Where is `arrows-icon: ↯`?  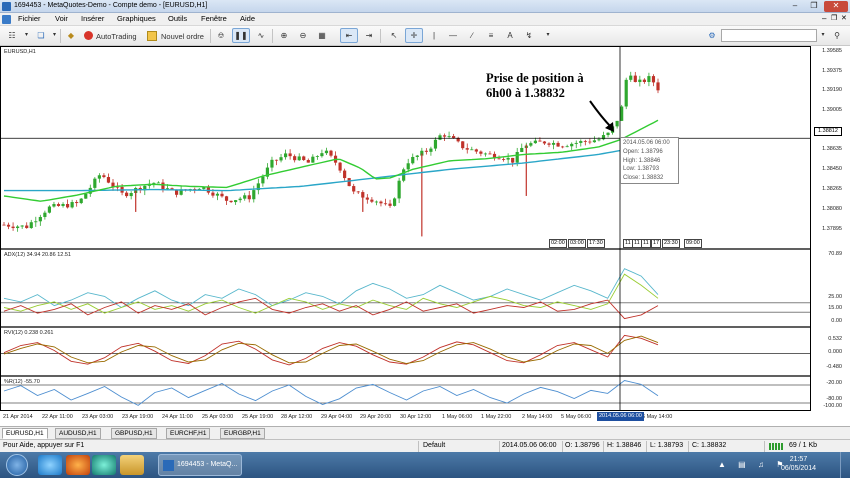
arrows-icon: ↯ is located at coordinates (529, 35).